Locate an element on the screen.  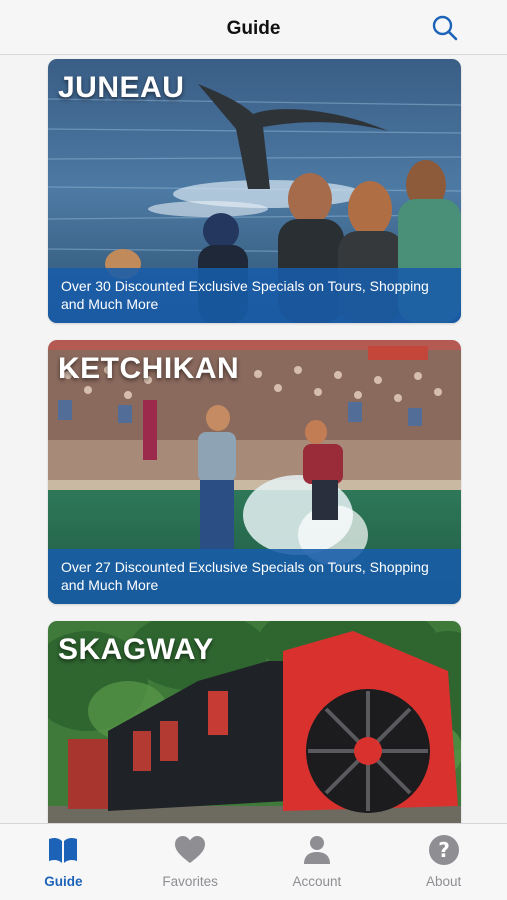
question-icon: ? is located at coordinates (443, 850).